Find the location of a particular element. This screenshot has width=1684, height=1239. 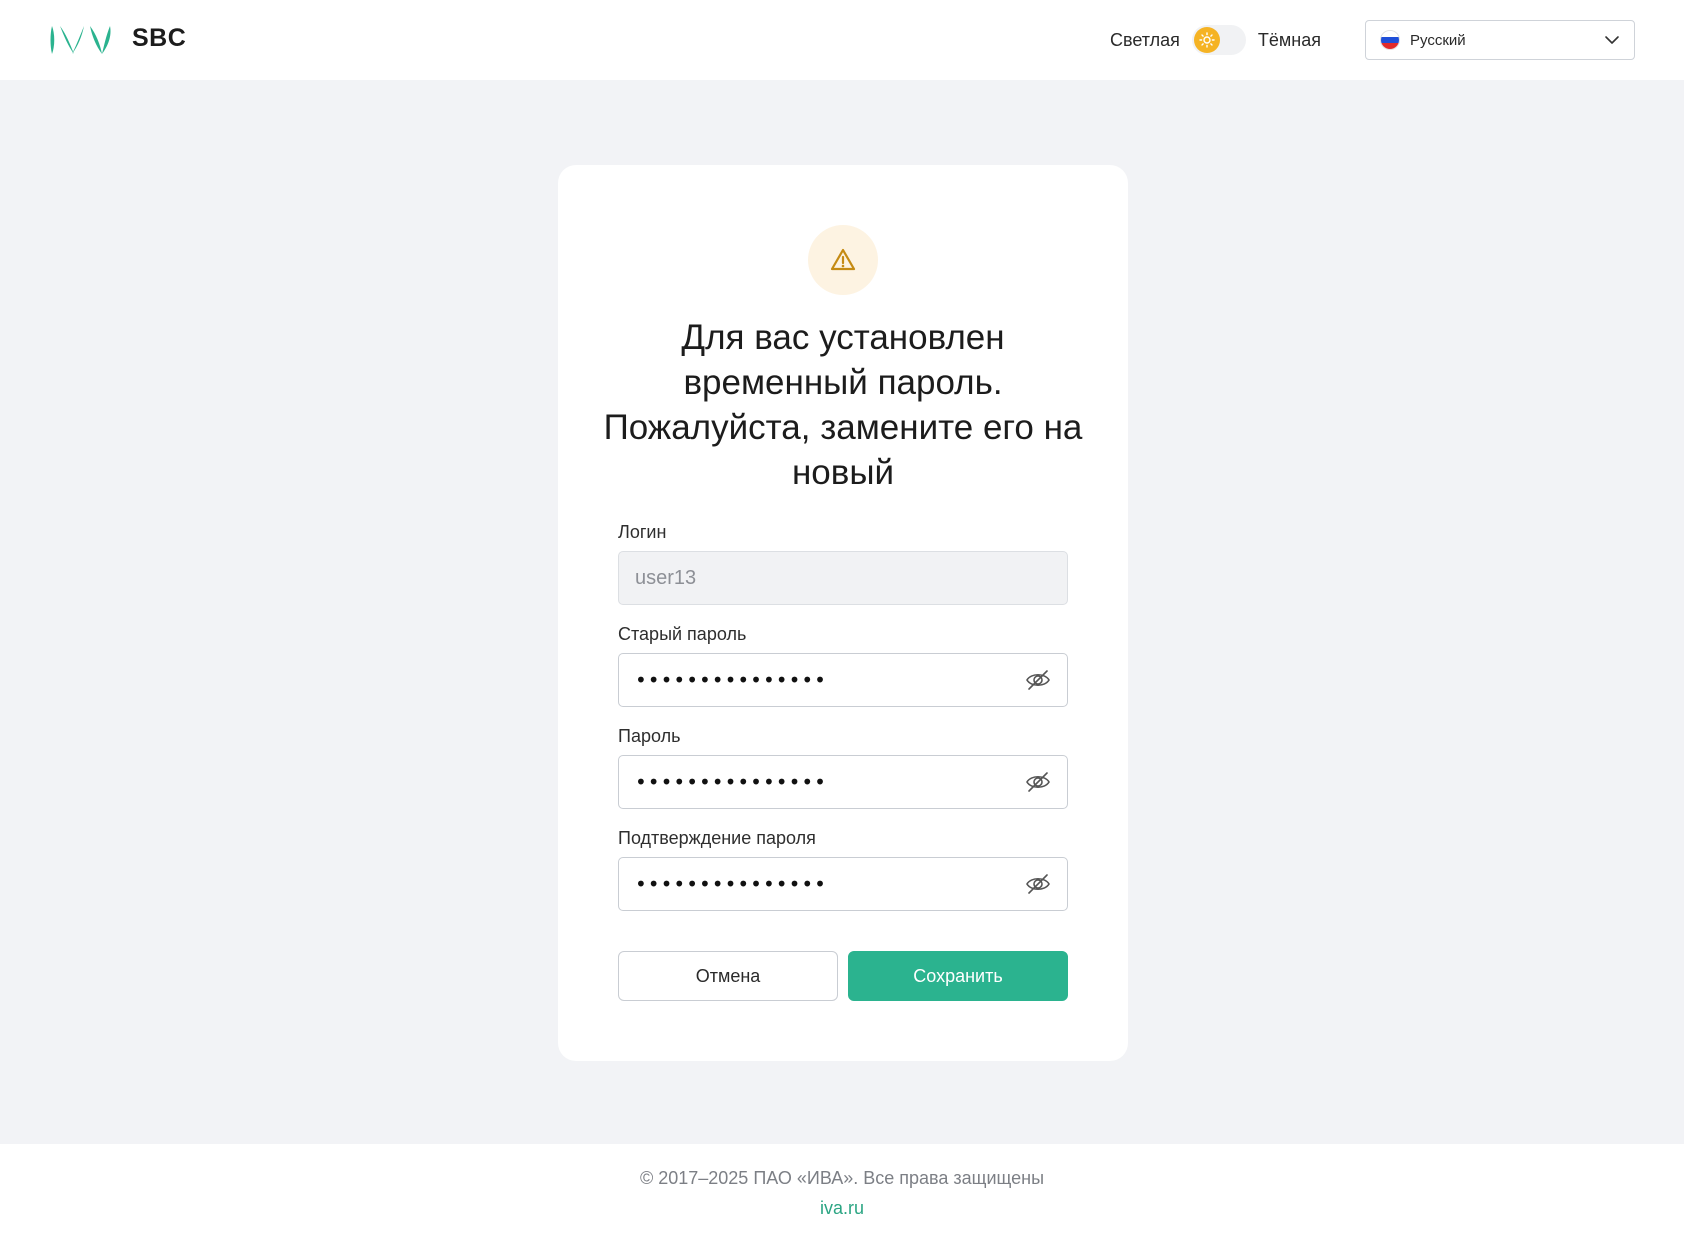

iva-logo is located at coordinates (82, 40).